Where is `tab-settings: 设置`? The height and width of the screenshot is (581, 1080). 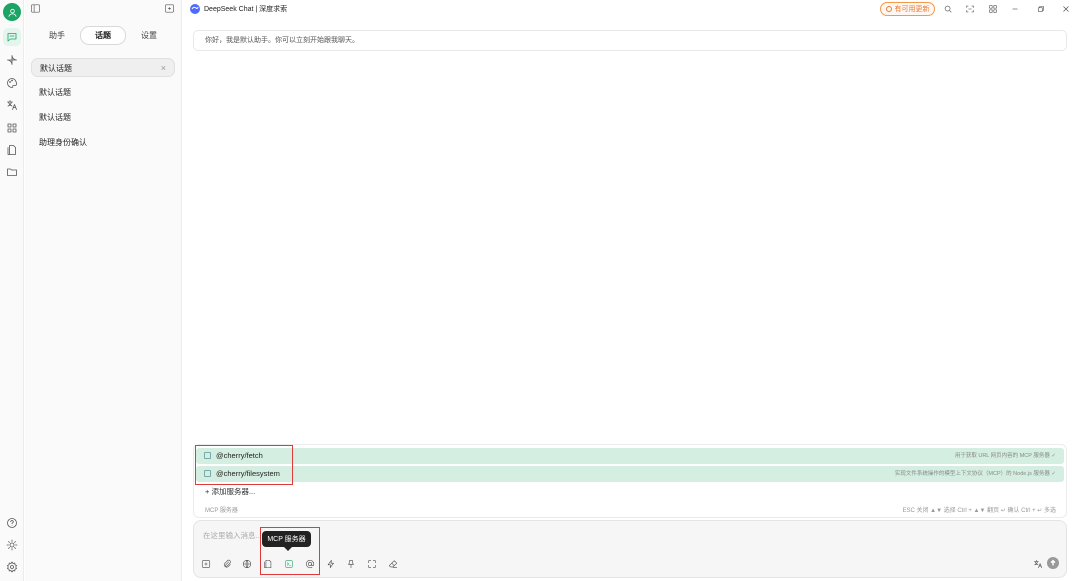
tab-settings: 设置 is located at coordinates (149, 35).